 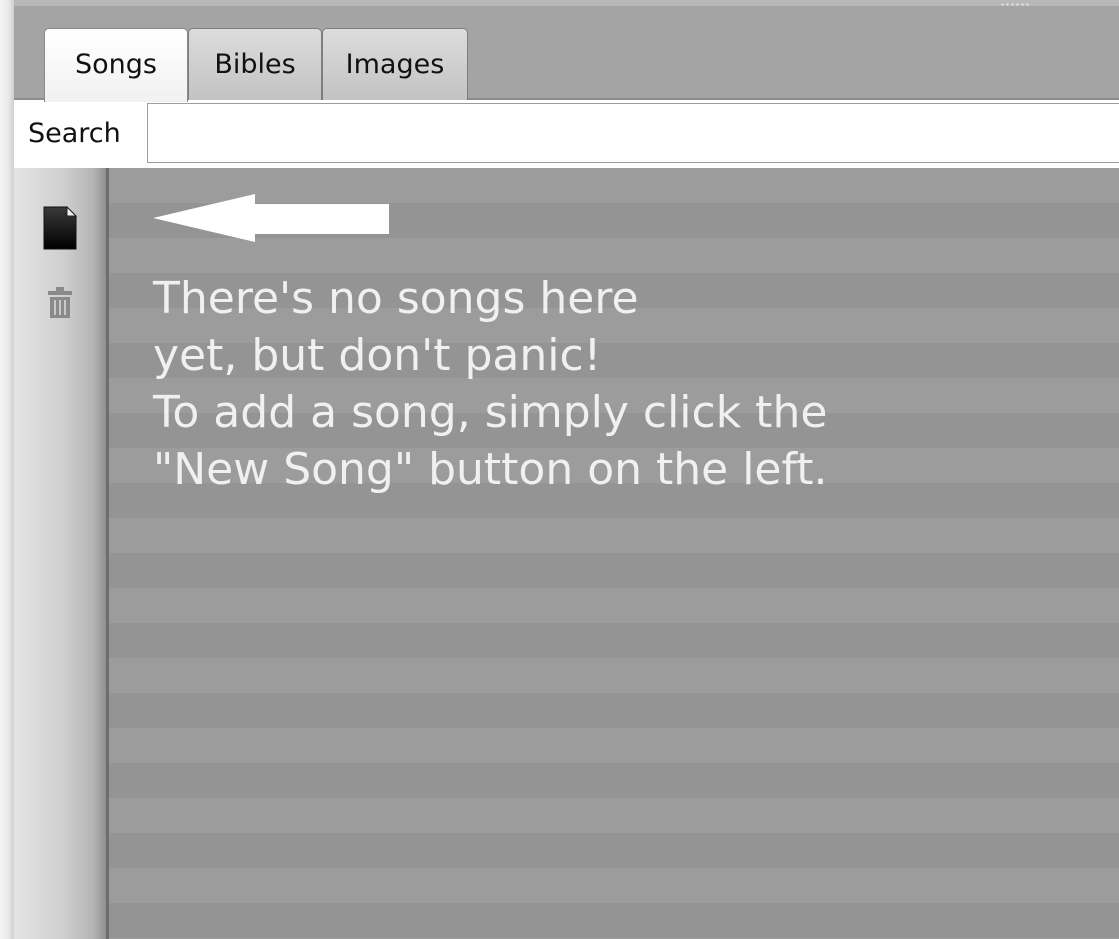 What do you see at coordinates (633, 133) in the screenshot?
I see `search-input` at bounding box center [633, 133].